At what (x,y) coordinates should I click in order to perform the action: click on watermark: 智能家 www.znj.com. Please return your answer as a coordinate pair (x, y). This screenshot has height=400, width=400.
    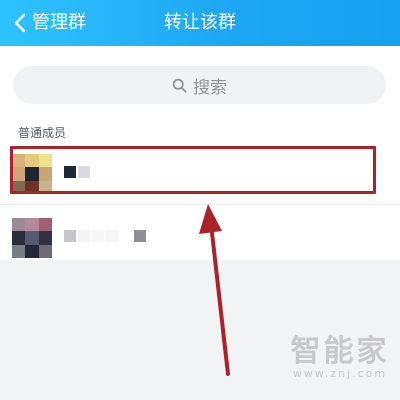
    Looking at the image, I should click on (340, 358).